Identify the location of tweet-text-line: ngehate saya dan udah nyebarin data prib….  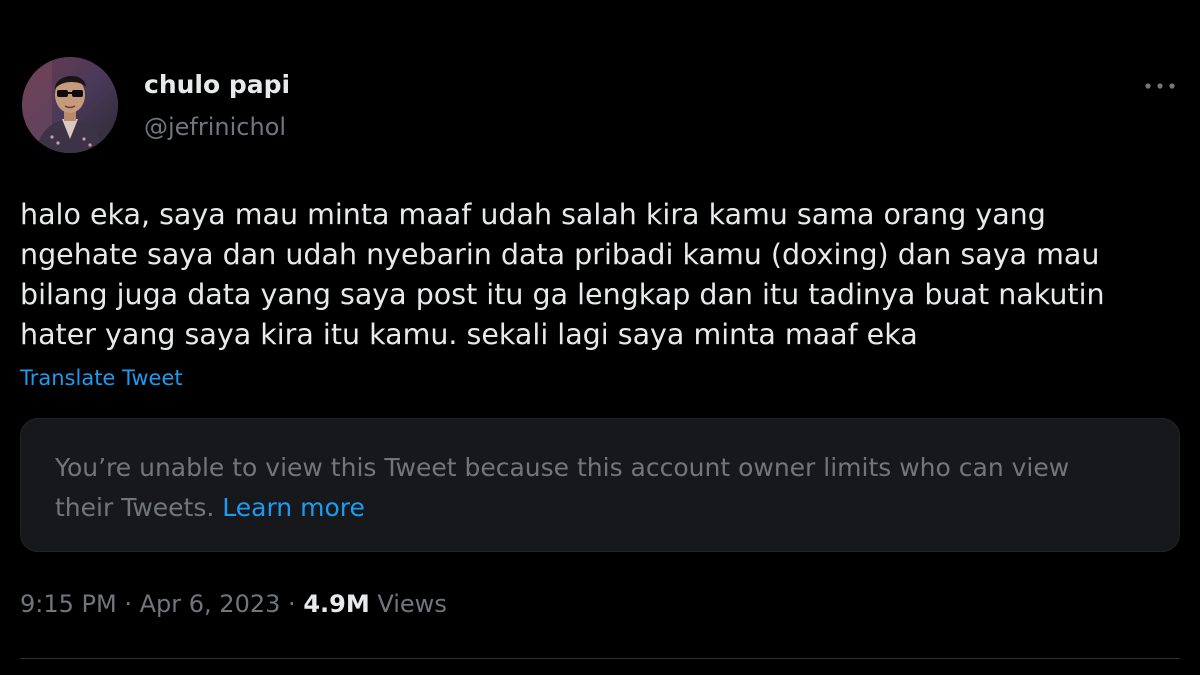
(560, 254).